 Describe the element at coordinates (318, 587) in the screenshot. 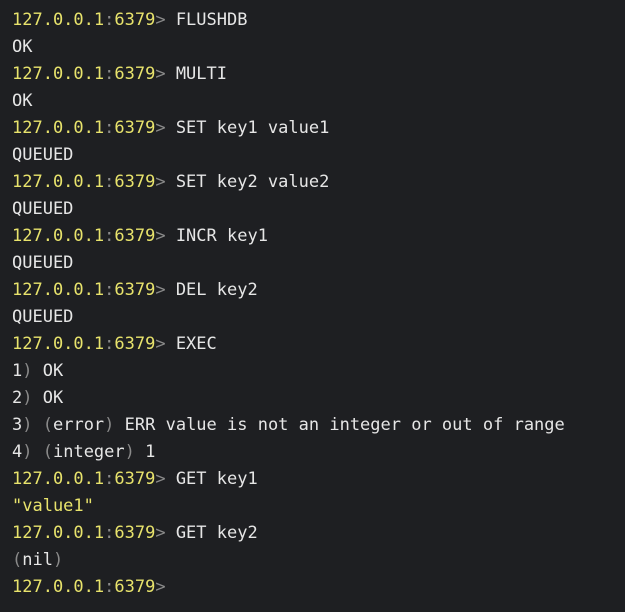

I see `prompt-line: 127.0.0.1:6379>` at that location.